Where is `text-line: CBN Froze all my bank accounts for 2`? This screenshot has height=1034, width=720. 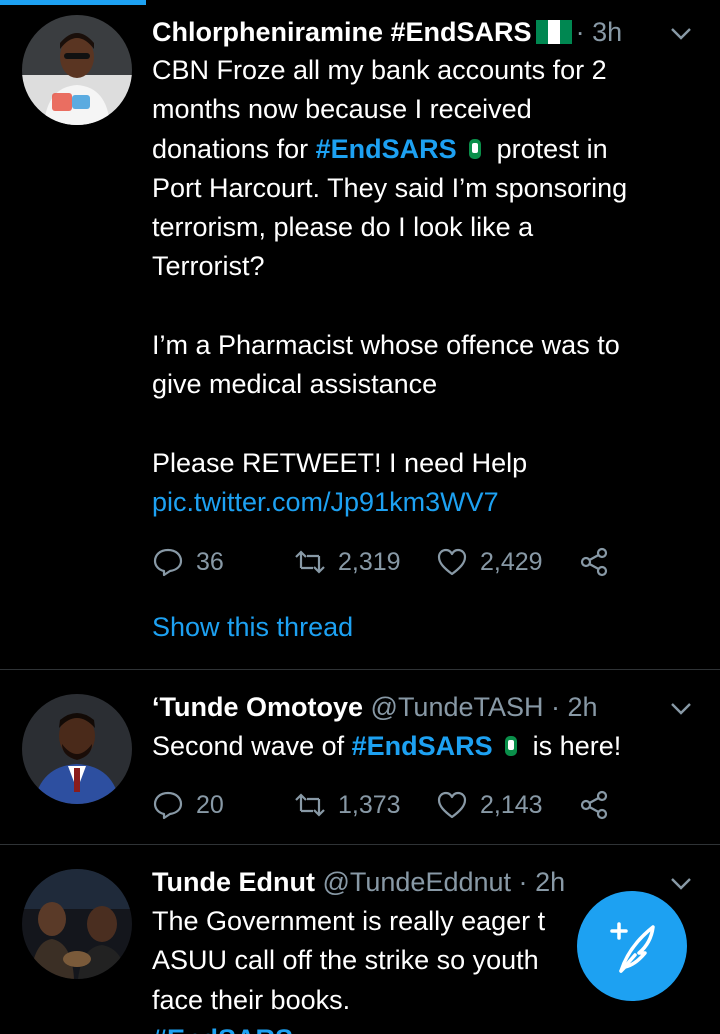
text-line: CBN Froze all my bank accounts for 2 is located at coordinates (379, 70).